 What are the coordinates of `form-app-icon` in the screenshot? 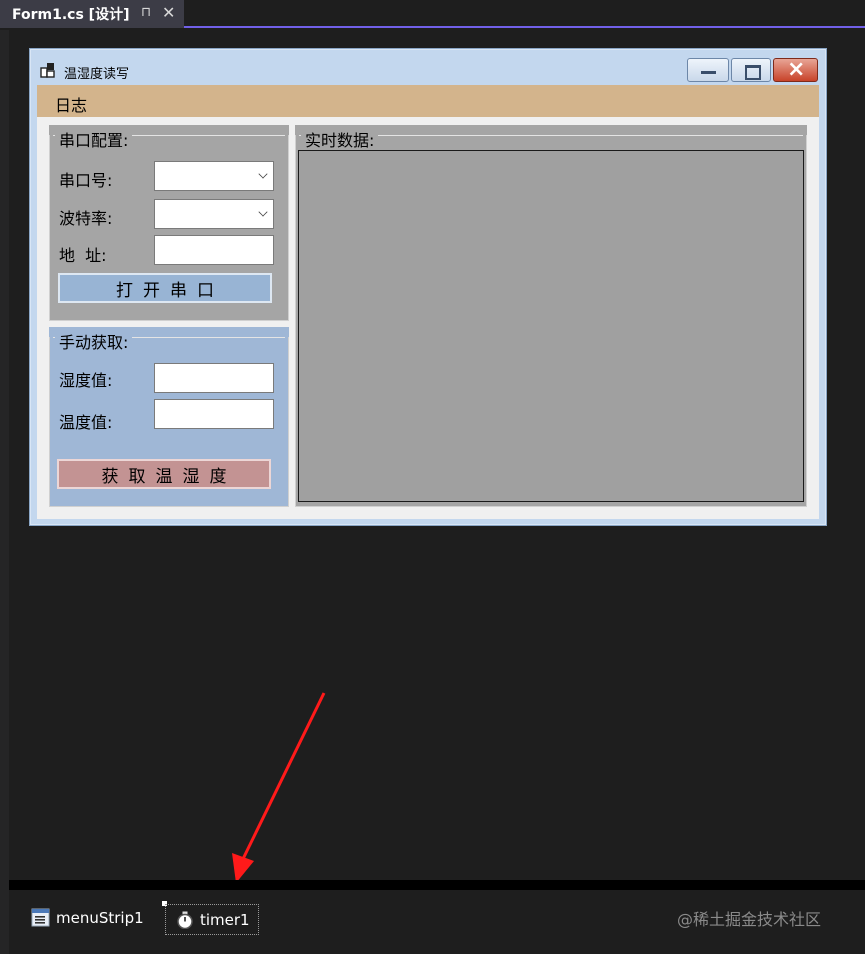 It's located at (47, 70).